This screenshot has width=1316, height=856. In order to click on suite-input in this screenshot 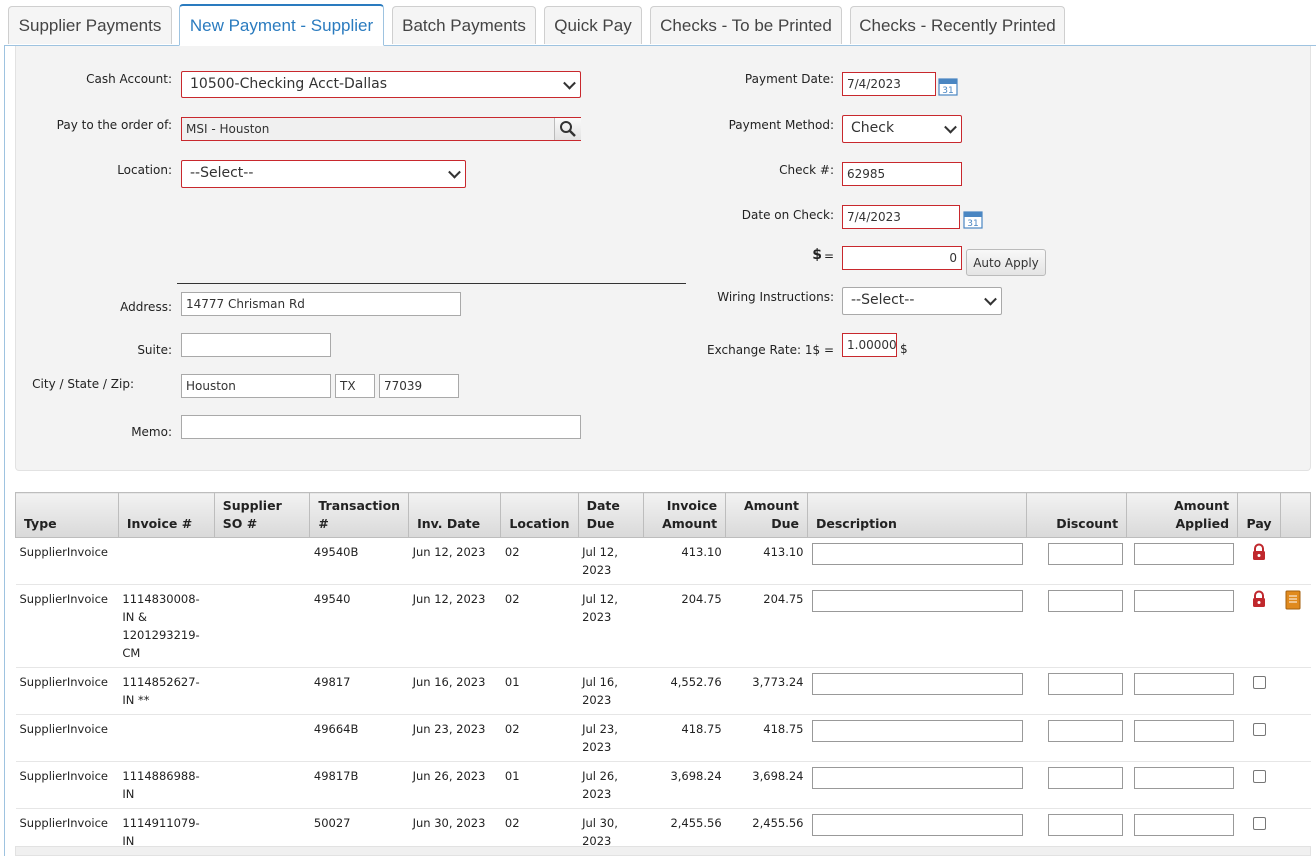, I will do `click(256, 345)`.